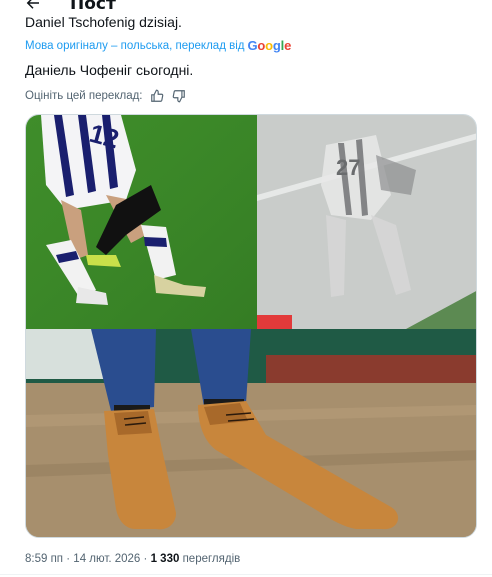  Describe the element at coordinates (106, 559) in the screenshot. I see `post-date: 14 лют. 2026` at that location.